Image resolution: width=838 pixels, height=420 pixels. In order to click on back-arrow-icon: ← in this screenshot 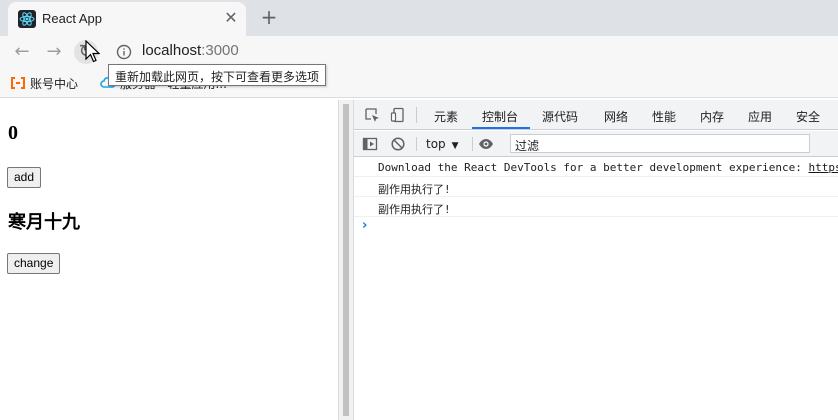, I will do `click(22, 52)`.